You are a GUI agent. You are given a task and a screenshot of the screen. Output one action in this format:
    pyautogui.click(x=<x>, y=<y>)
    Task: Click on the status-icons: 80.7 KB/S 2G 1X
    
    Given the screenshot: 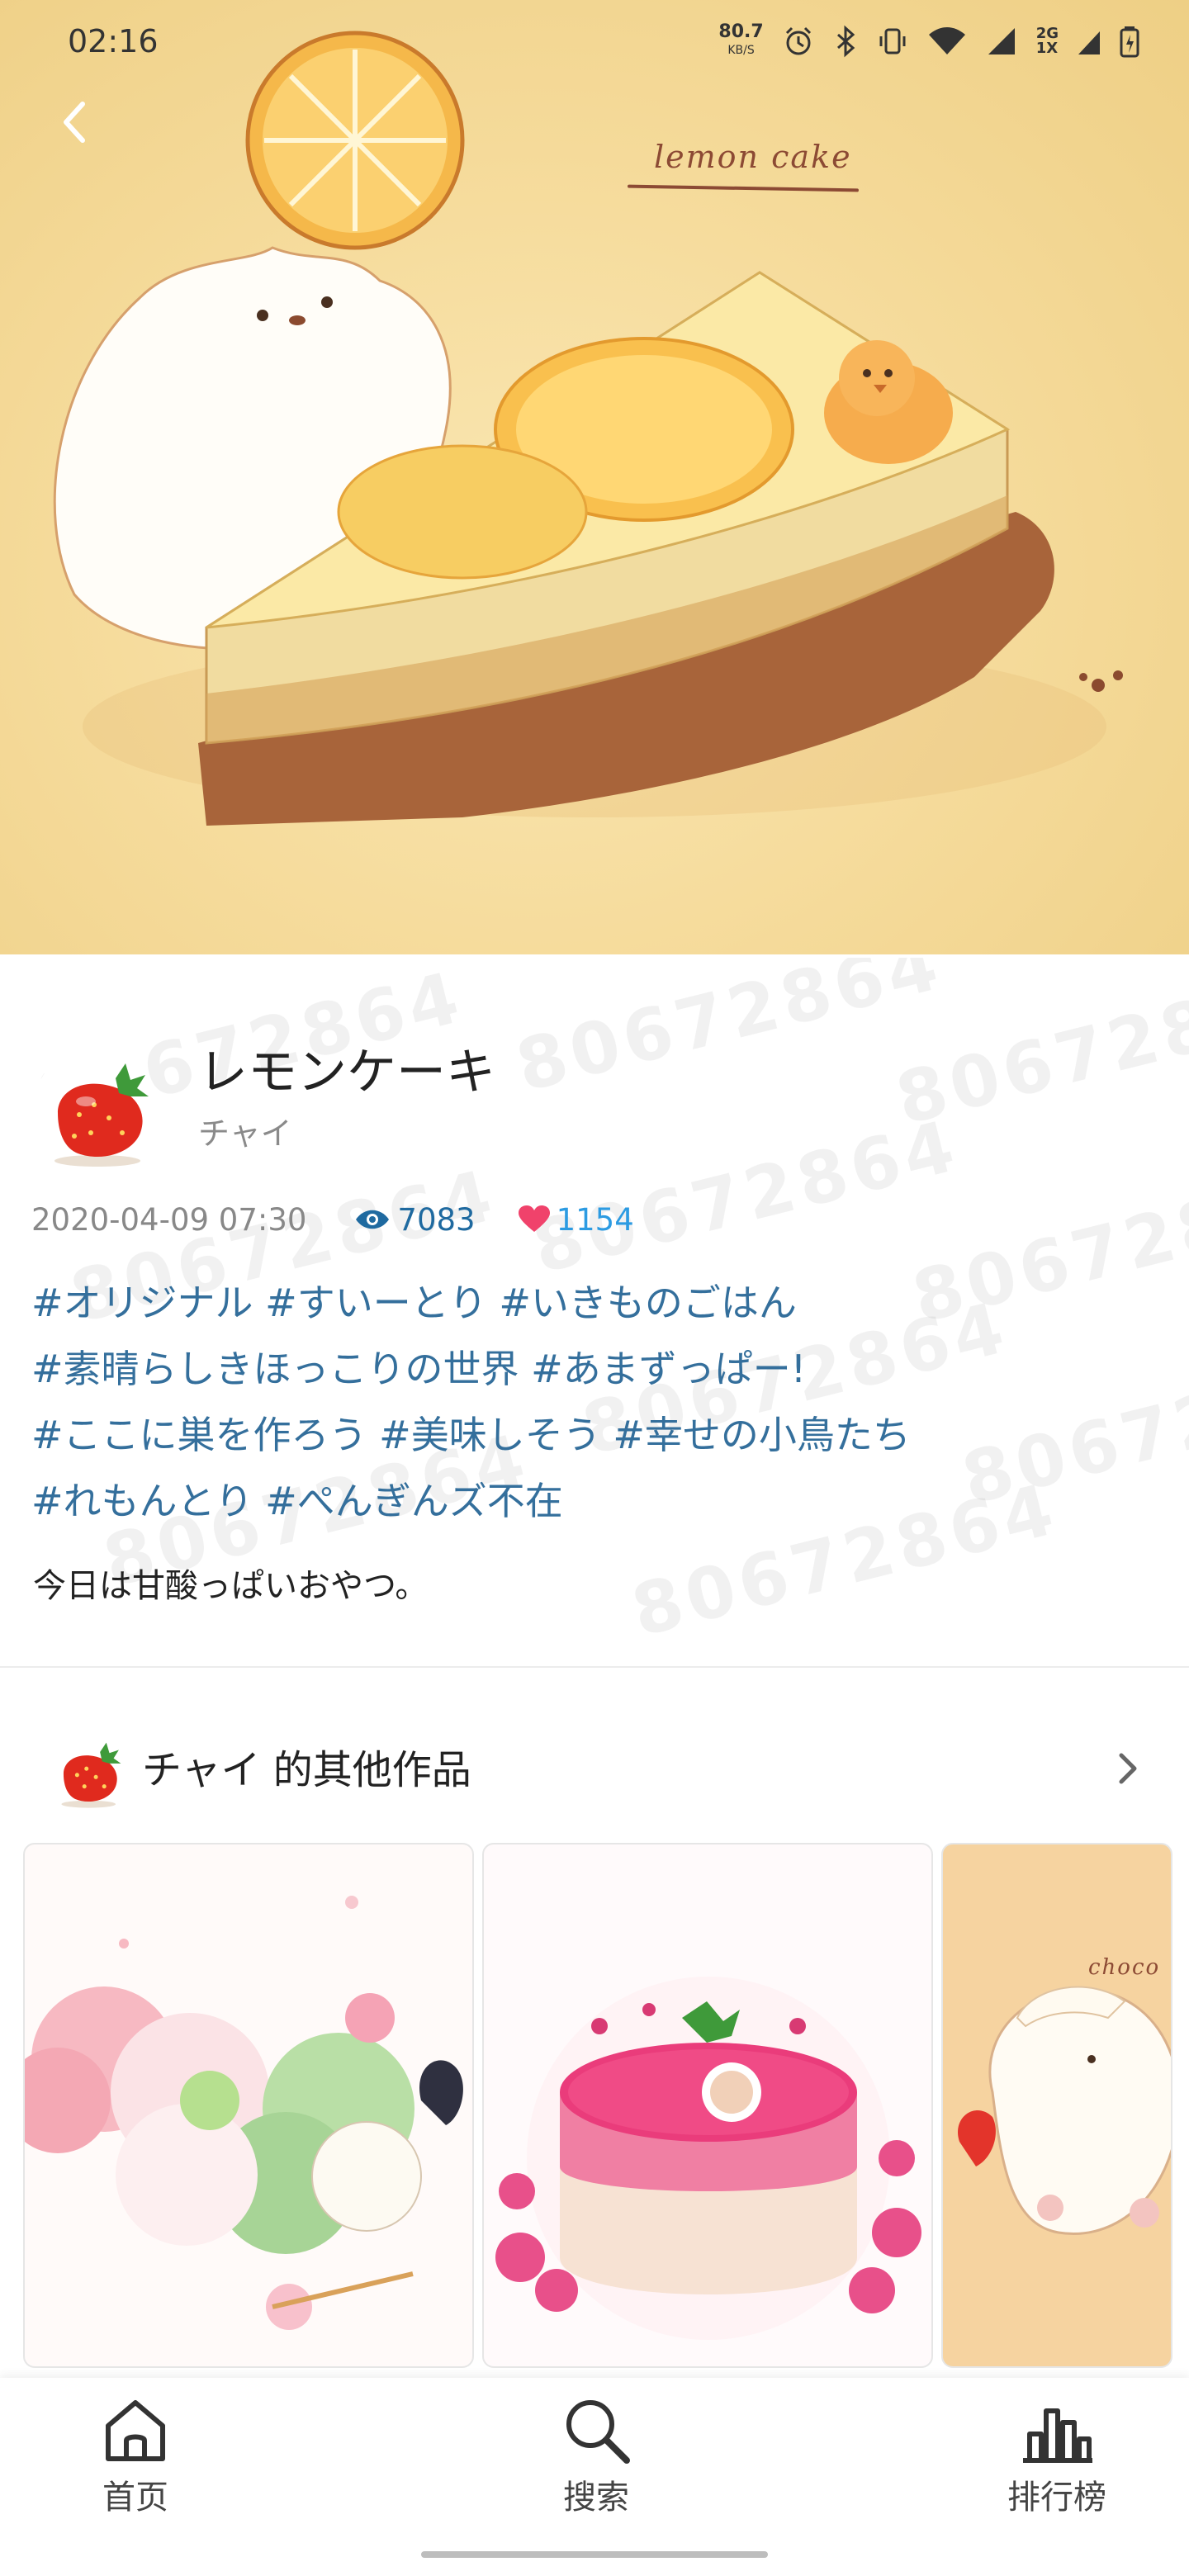 What is the action you would take?
    pyautogui.click(x=928, y=41)
    